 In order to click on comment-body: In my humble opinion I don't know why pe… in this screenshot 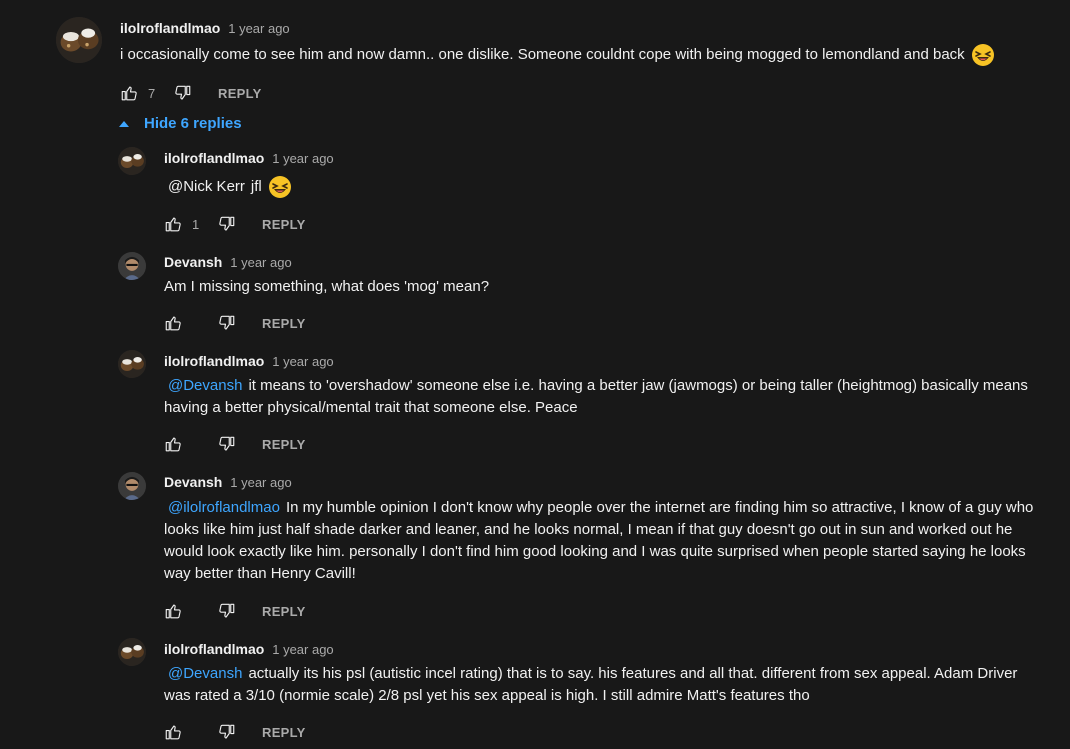, I will do `click(599, 540)`.